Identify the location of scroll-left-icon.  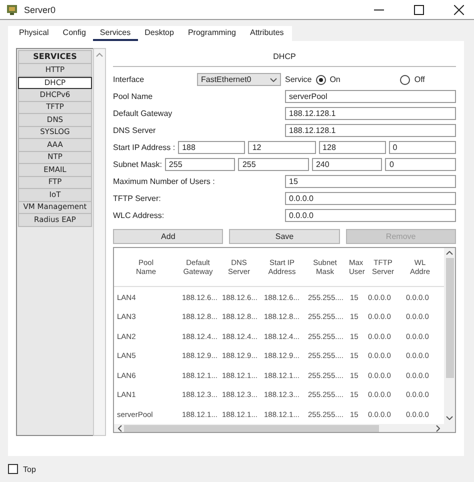
(120, 428).